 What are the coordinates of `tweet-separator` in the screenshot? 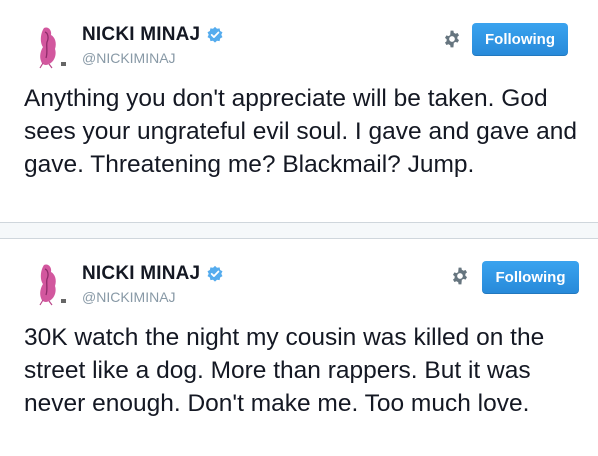 It's located at (299, 230).